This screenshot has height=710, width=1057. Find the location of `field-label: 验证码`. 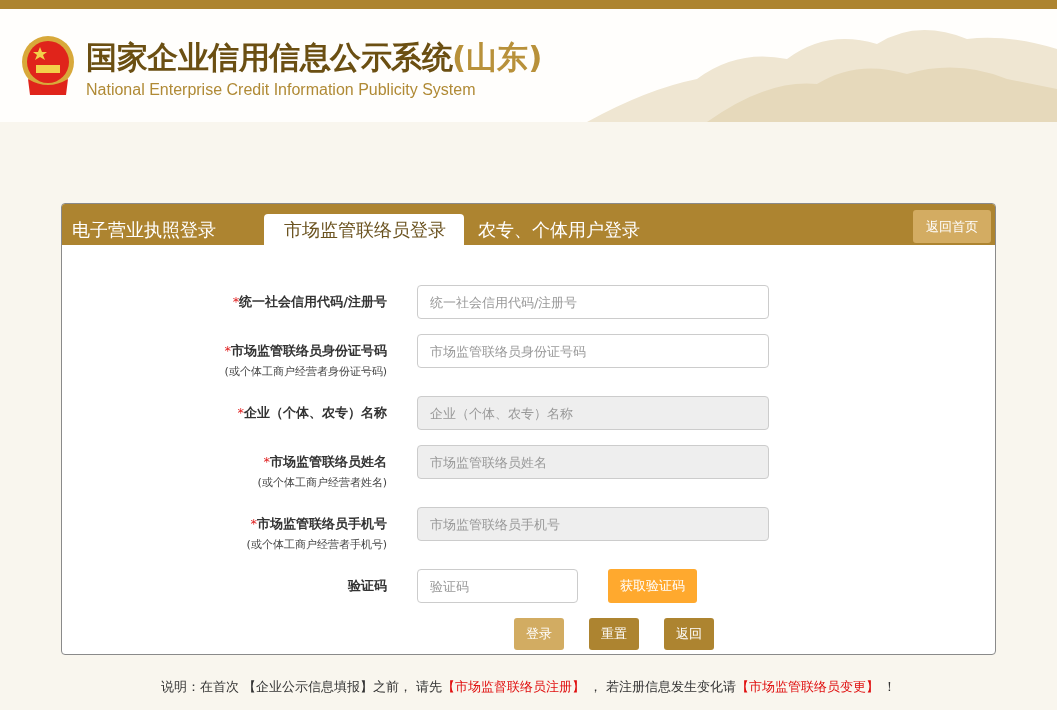

field-label: 验证码 is located at coordinates (367, 586).